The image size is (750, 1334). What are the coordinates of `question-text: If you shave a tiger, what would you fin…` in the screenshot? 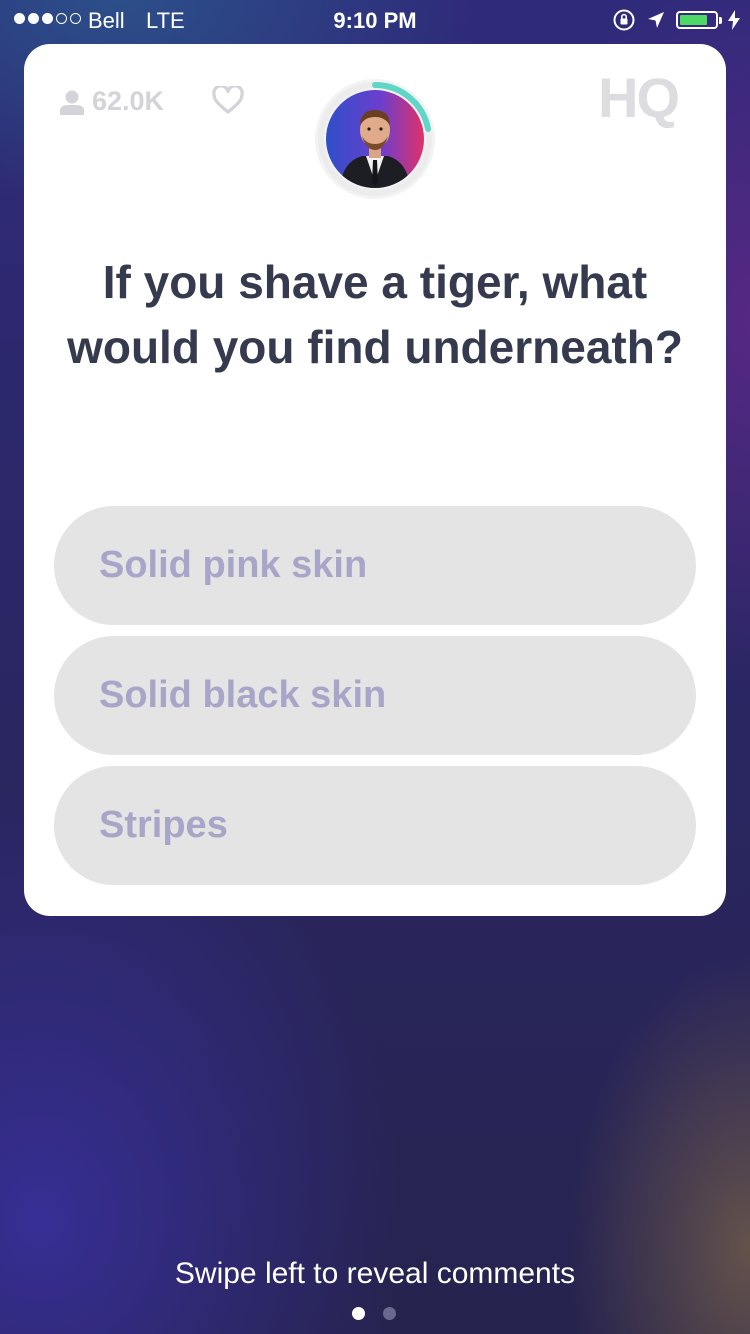 It's located at (375, 314).